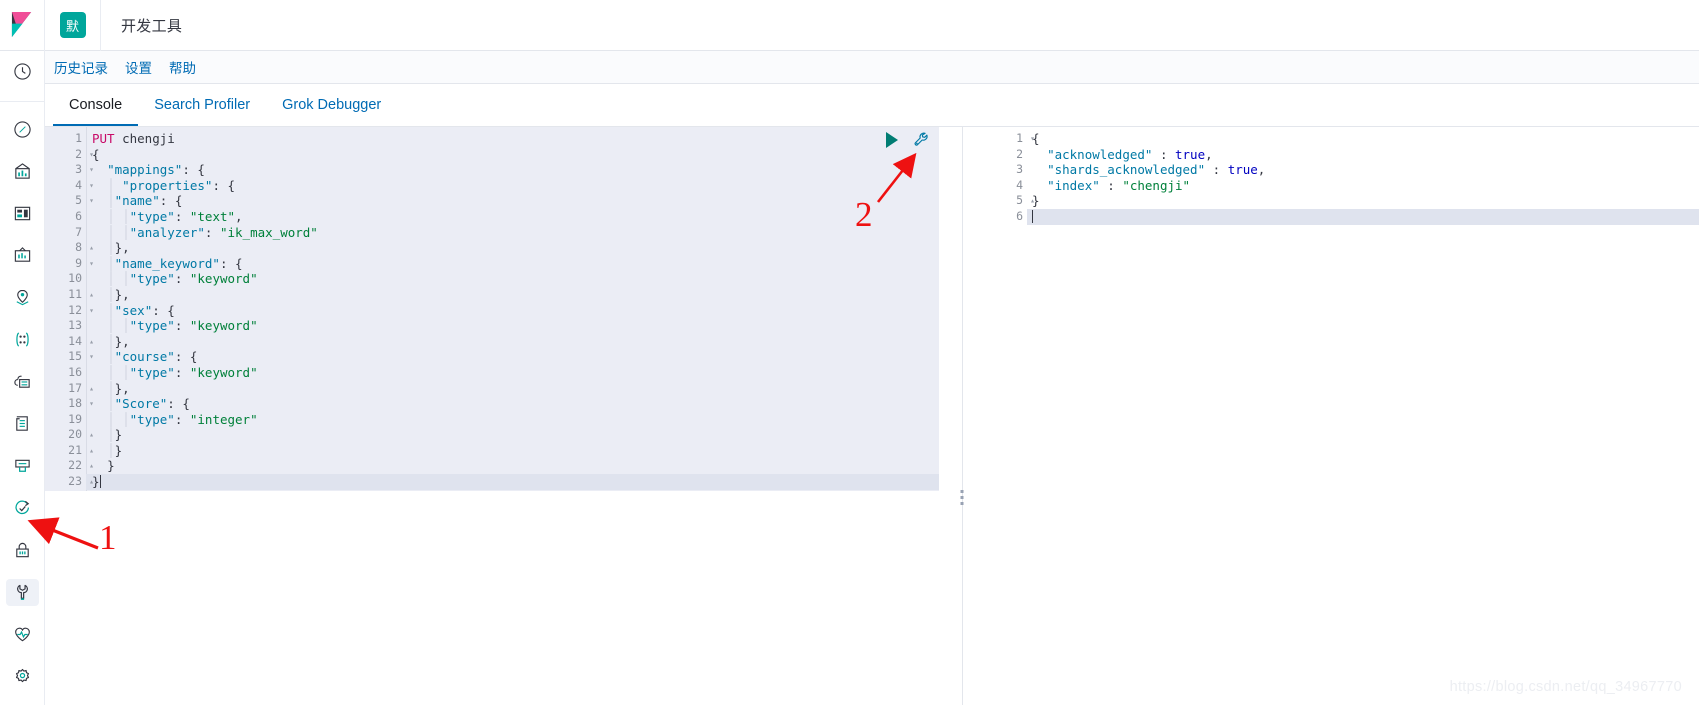  I want to click on line-number: 17 ▴, so click(81, 387).